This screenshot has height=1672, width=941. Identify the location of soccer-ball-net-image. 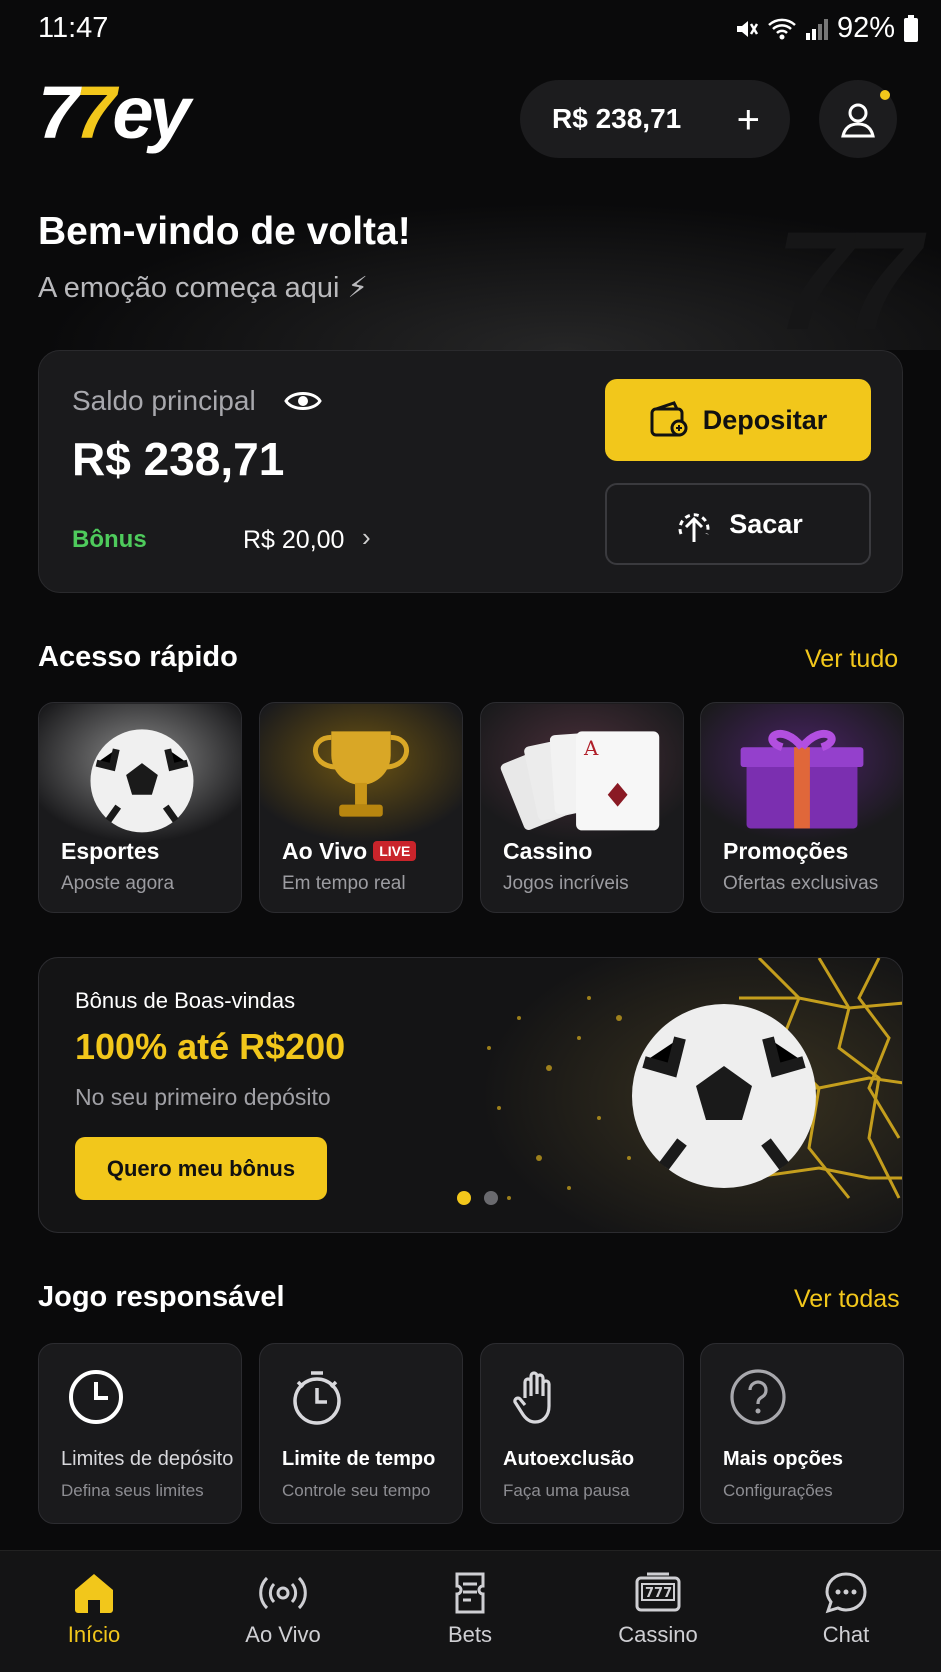
(680, 1095).